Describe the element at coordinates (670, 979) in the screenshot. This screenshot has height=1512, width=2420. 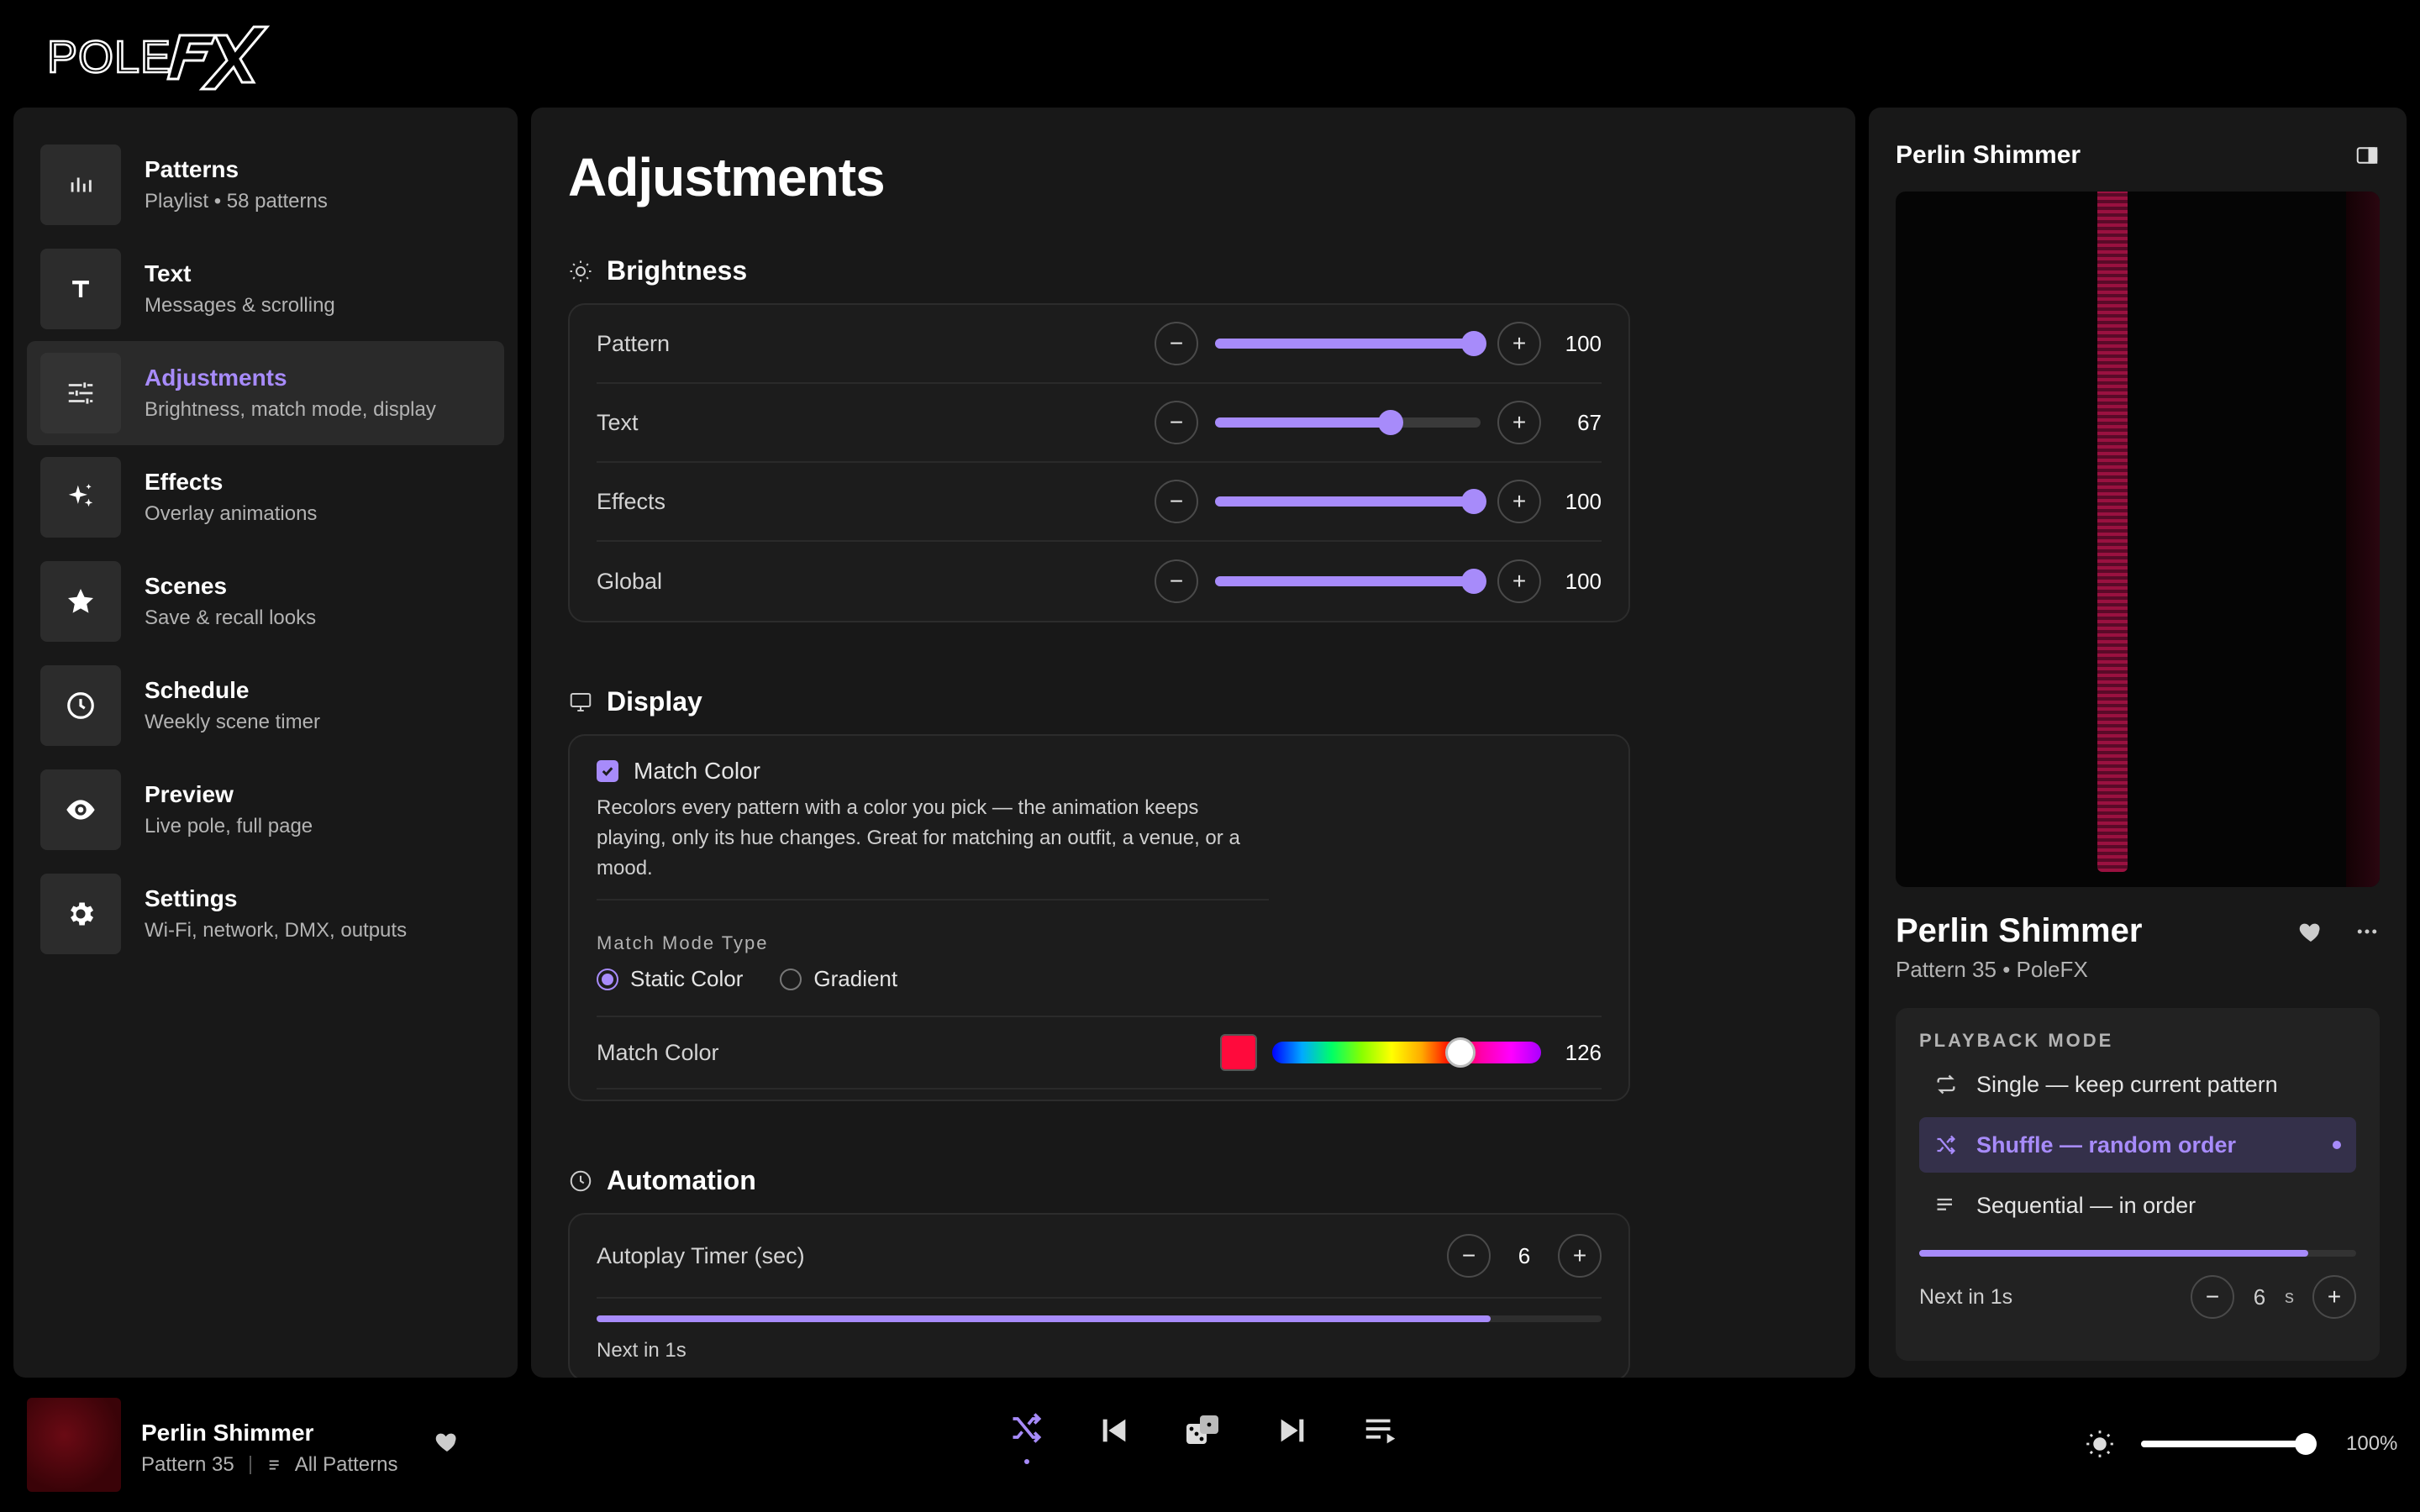
I see `radio-static-color: Static Color` at that location.